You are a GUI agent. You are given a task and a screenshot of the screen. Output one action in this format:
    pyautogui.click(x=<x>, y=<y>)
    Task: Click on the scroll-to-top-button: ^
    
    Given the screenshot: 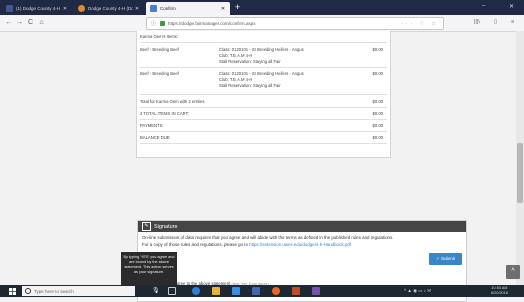 What is the action you would take?
    pyautogui.click(x=513, y=272)
    